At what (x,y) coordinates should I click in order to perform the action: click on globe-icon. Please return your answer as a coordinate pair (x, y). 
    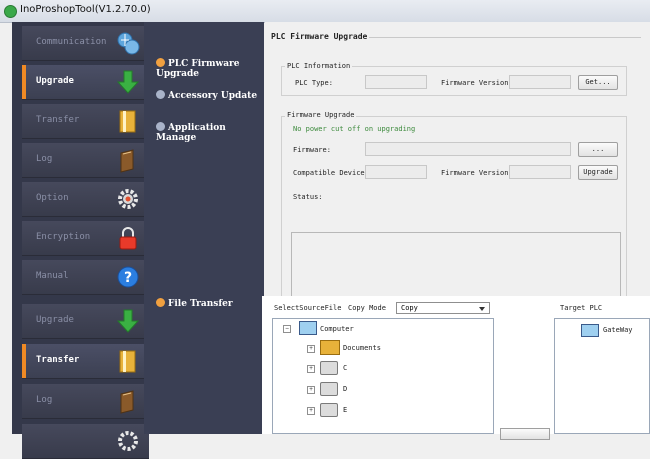
    Looking at the image, I should click on (128, 43).